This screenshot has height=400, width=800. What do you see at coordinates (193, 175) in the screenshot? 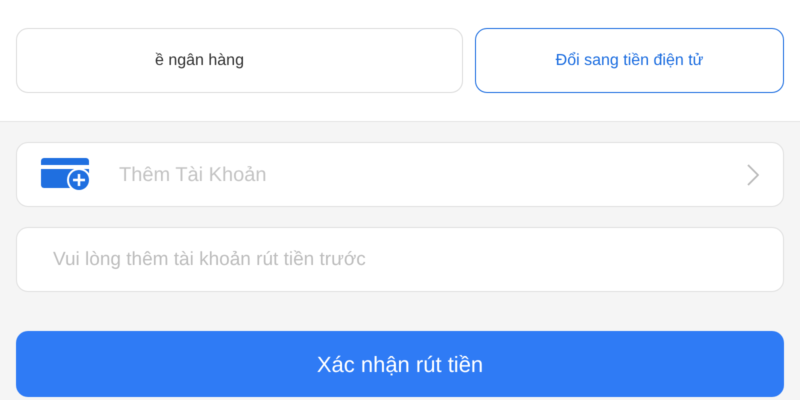
I see `add-account-label: Thêm Tài Khoản` at bounding box center [193, 175].